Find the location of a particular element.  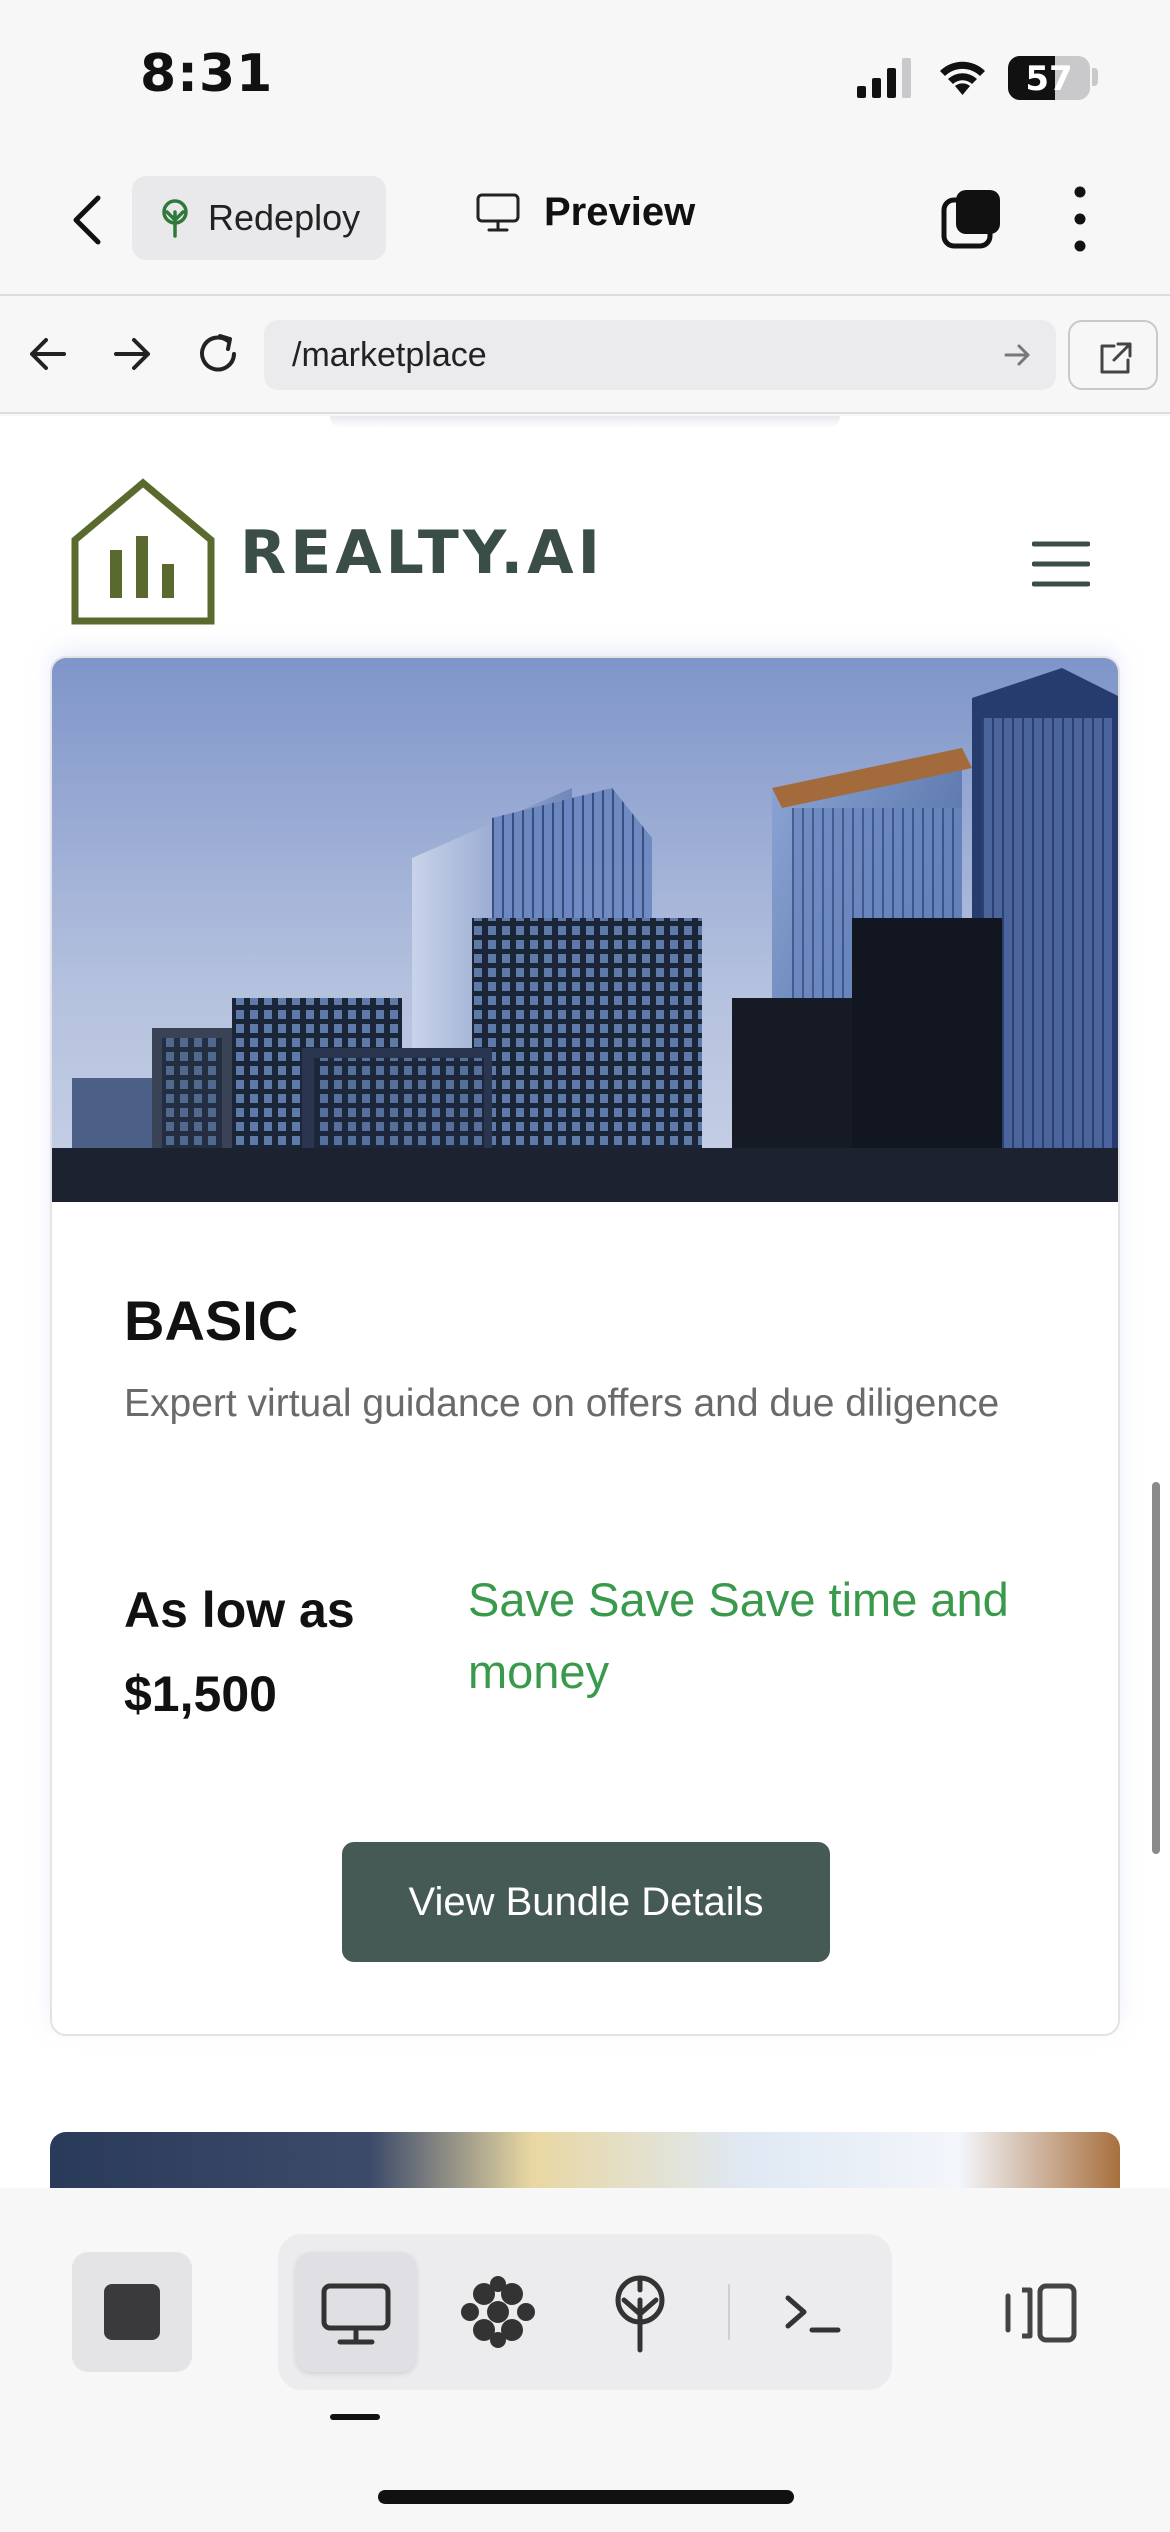

desktop-icon is located at coordinates (356, 2314).